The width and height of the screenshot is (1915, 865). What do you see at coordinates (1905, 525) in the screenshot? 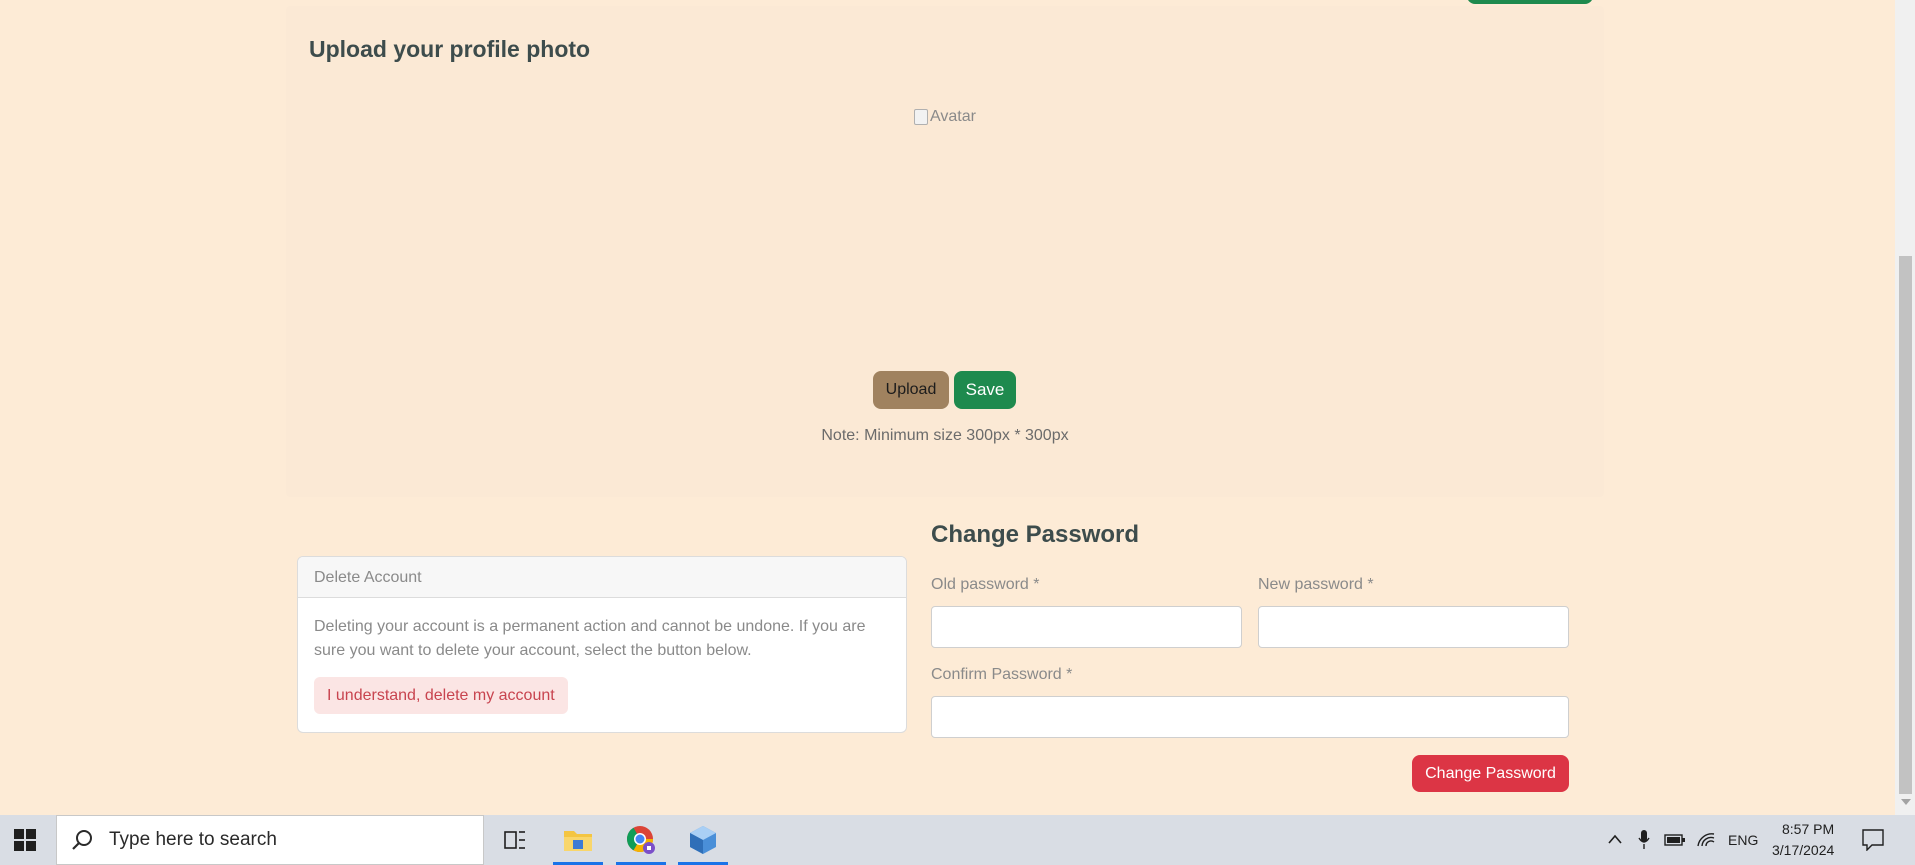
I see `scrollbar-thumb` at bounding box center [1905, 525].